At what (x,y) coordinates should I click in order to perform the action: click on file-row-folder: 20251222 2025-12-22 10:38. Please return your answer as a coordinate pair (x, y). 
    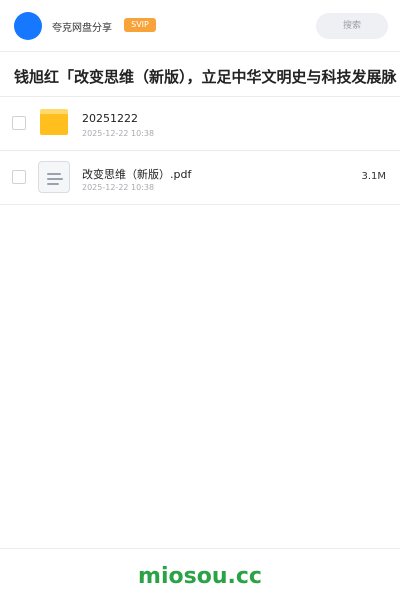
    Looking at the image, I should click on (200, 124).